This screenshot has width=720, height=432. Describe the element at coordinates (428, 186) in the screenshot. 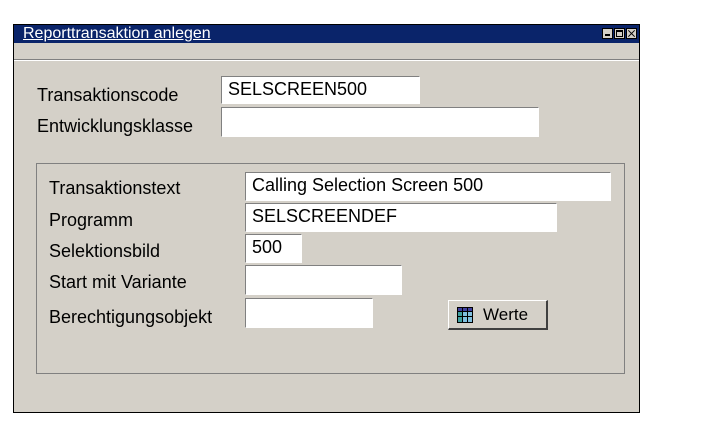

I see `transaction-text-input: Calling Selection Screen 500` at that location.